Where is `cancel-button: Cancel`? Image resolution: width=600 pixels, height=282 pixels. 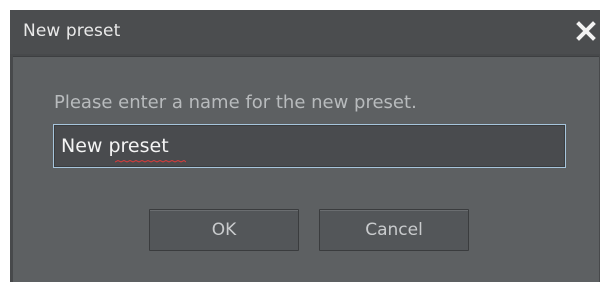
cancel-button: Cancel is located at coordinates (394, 230).